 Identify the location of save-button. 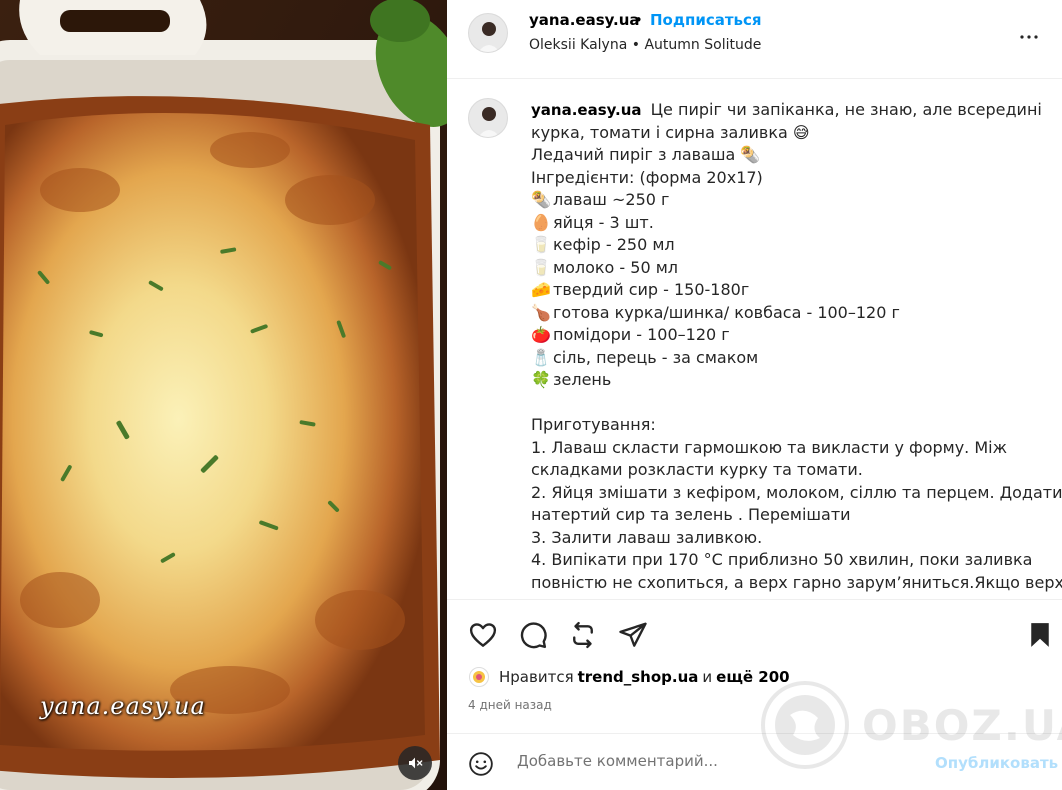
(1040, 635).